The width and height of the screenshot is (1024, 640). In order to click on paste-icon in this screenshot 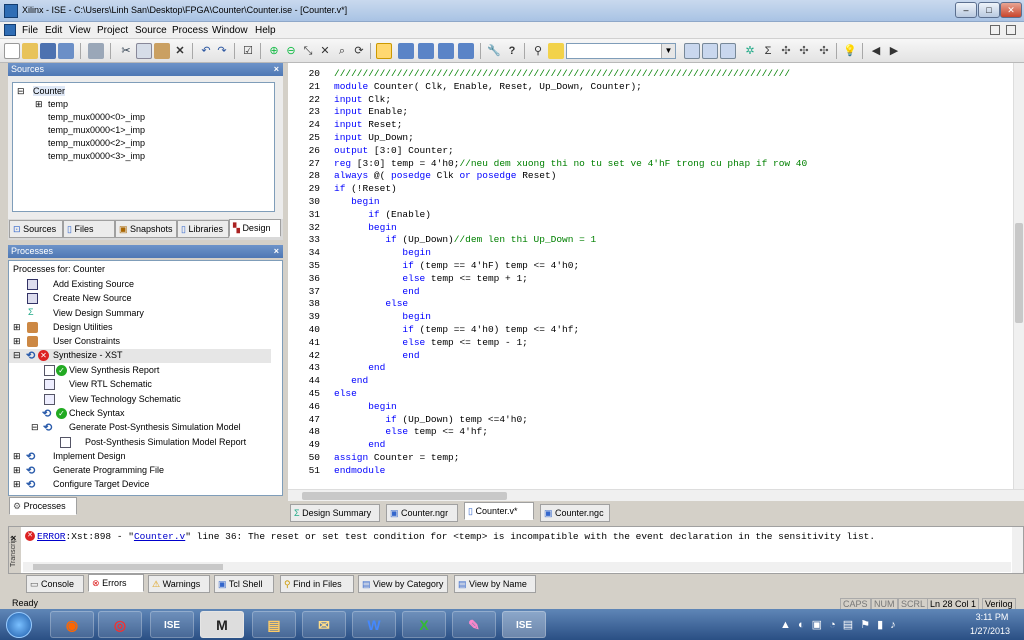, I will do `click(162, 51)`.